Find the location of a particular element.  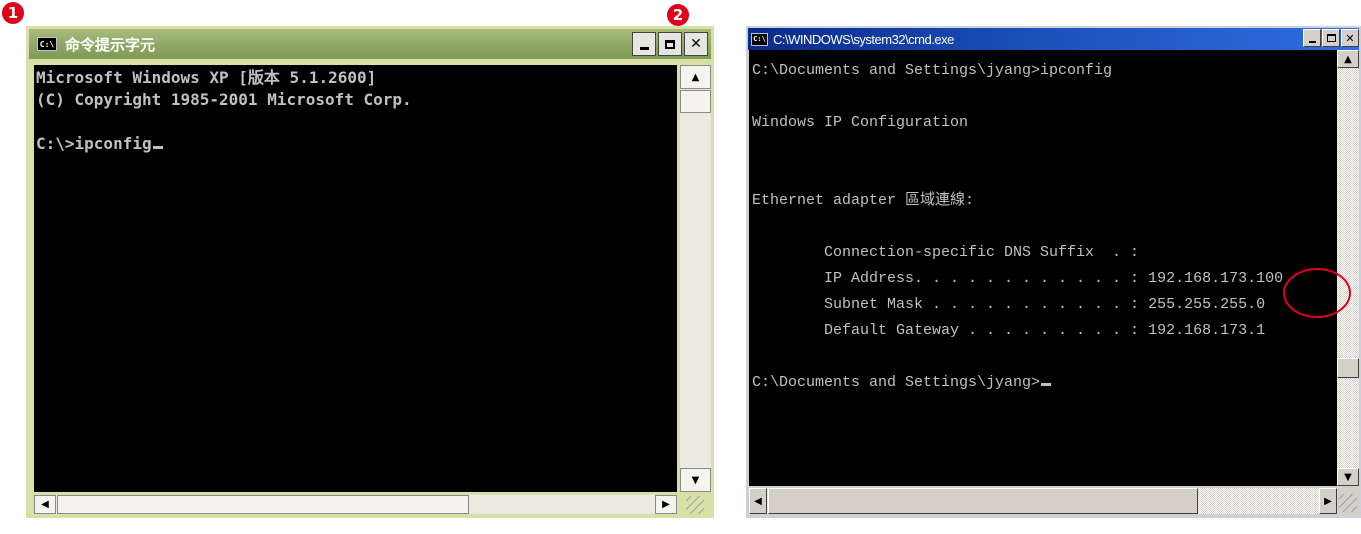

title-bar: C:\ C:\WINDOWS\system32\cmd.exe ✕ is located at coordinates (1053, 39).